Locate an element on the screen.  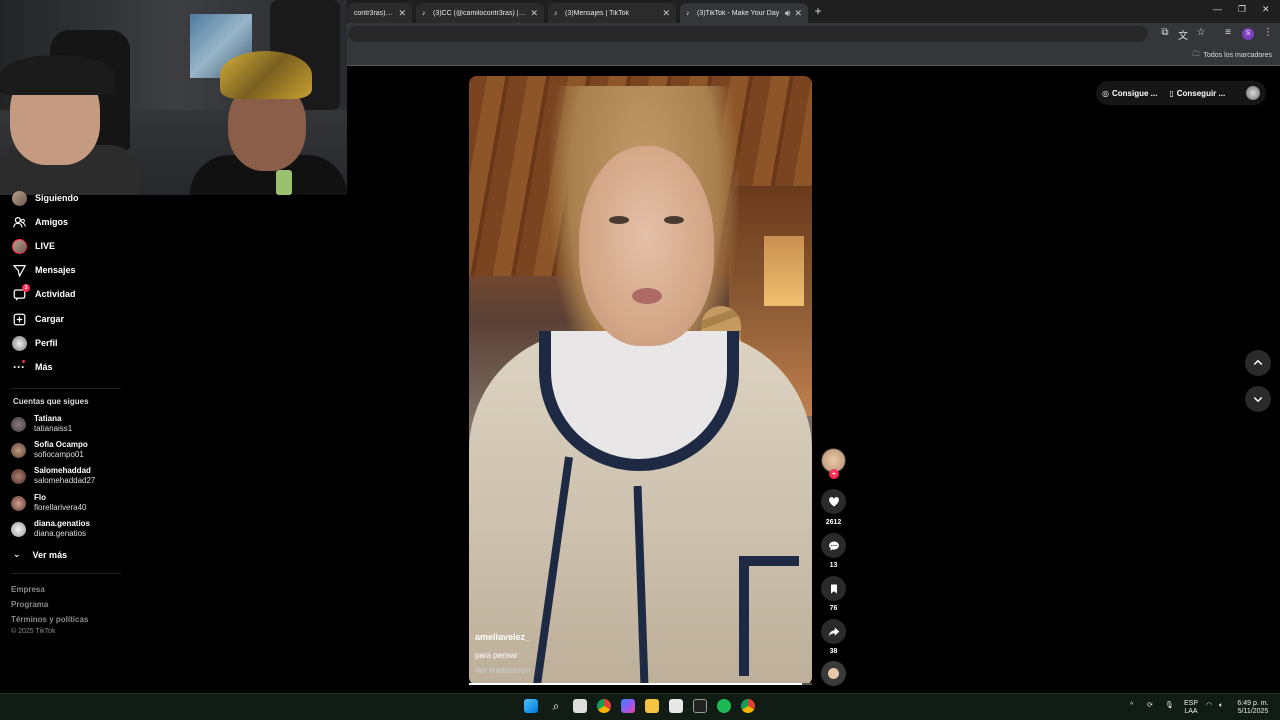
tab-title: contr3ras) | TikT is located at coordinates (374, 13).